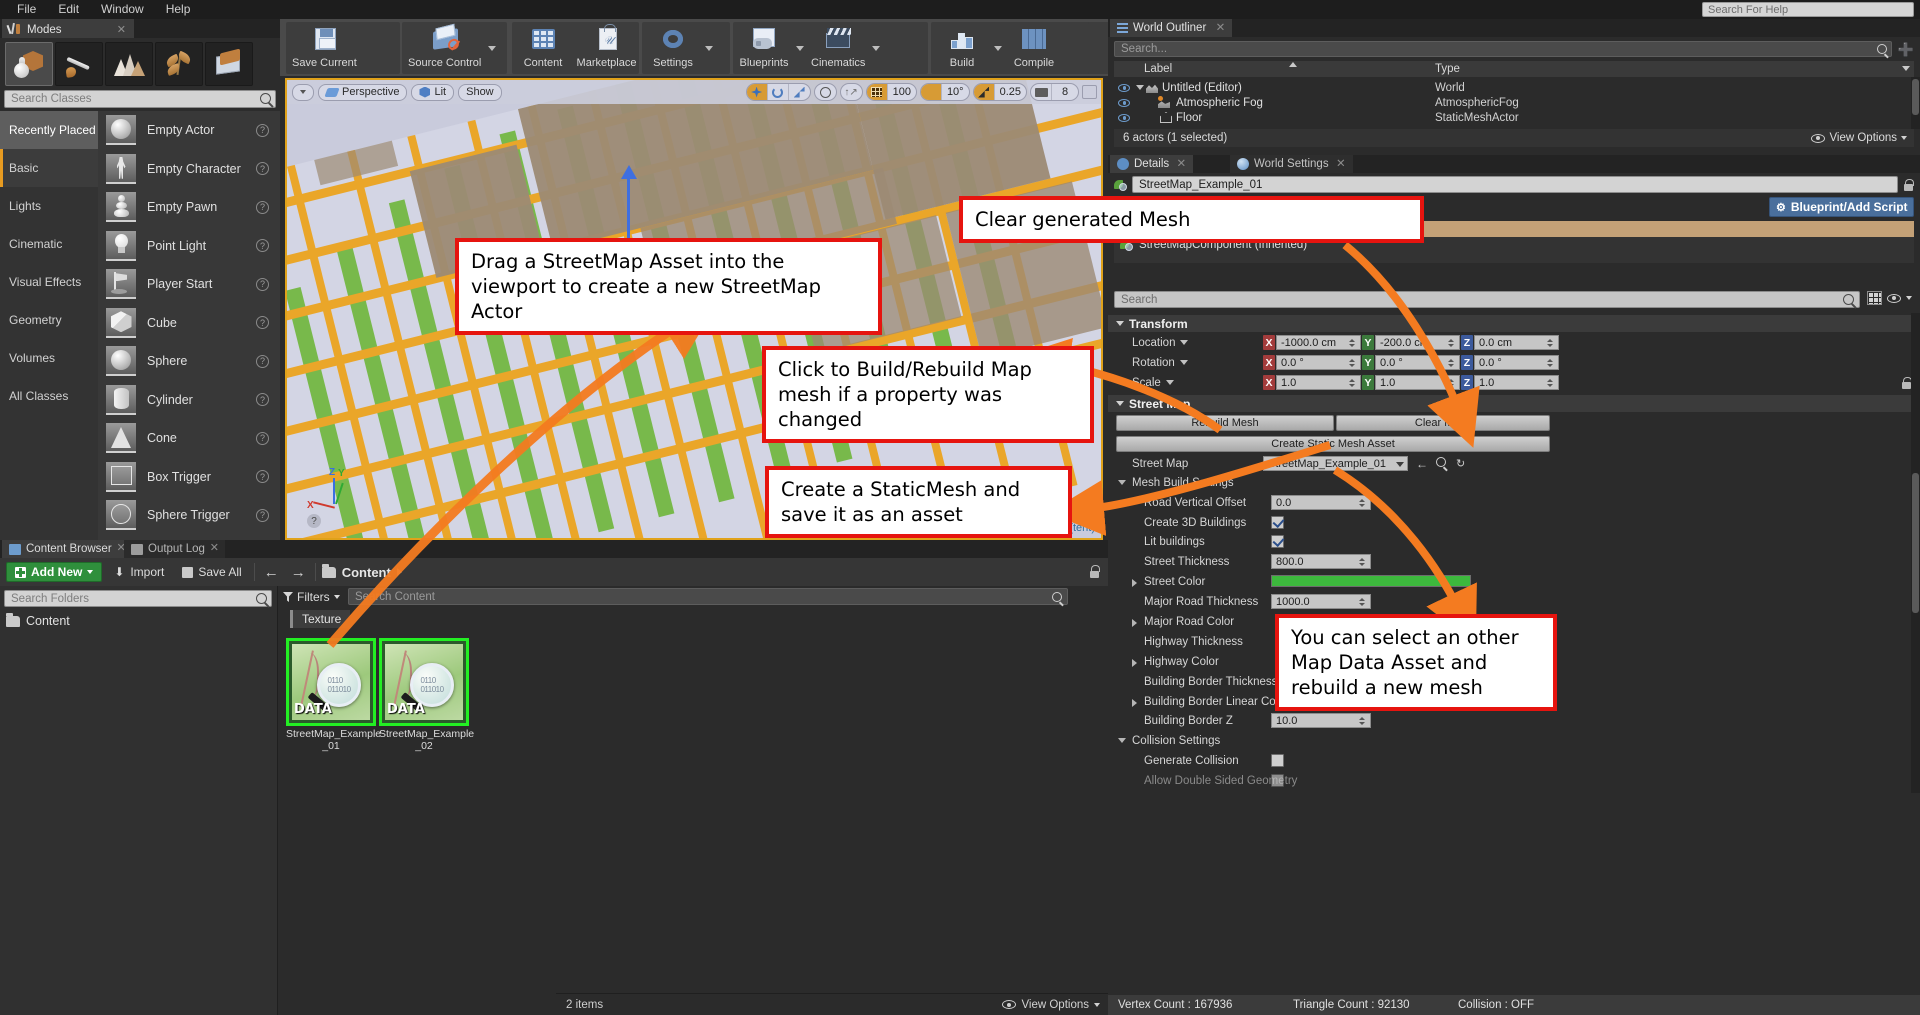  I want to click on list-item: Sphere?, so click(189, 361).